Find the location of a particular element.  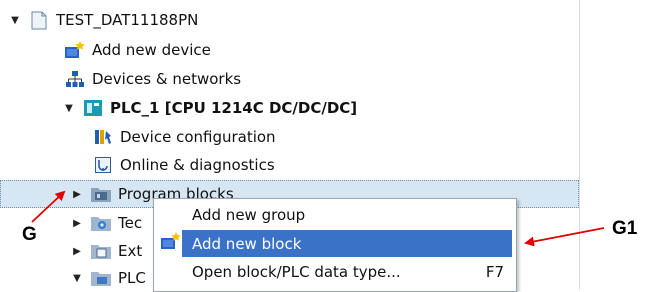

folder-plc-icon is located at coordinates (101, 278).